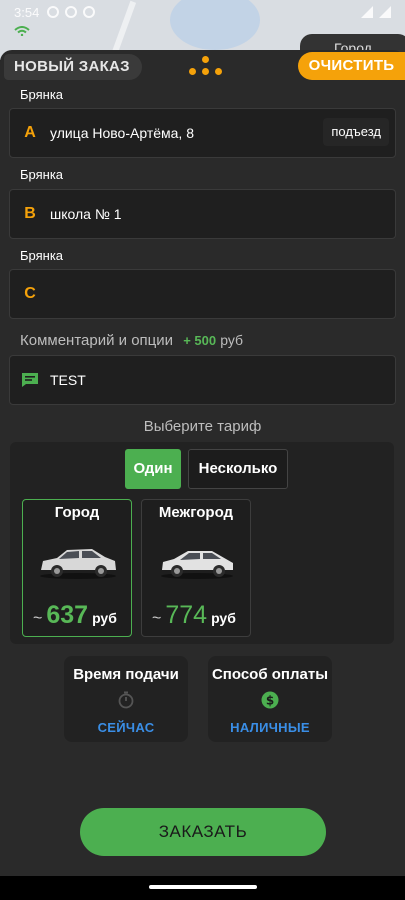 The height and width of the screenshot is (900, 405). Describe the element at coordinates (238, 469) in the screenshot. I see `mode-many-button: Несколько` at that location.